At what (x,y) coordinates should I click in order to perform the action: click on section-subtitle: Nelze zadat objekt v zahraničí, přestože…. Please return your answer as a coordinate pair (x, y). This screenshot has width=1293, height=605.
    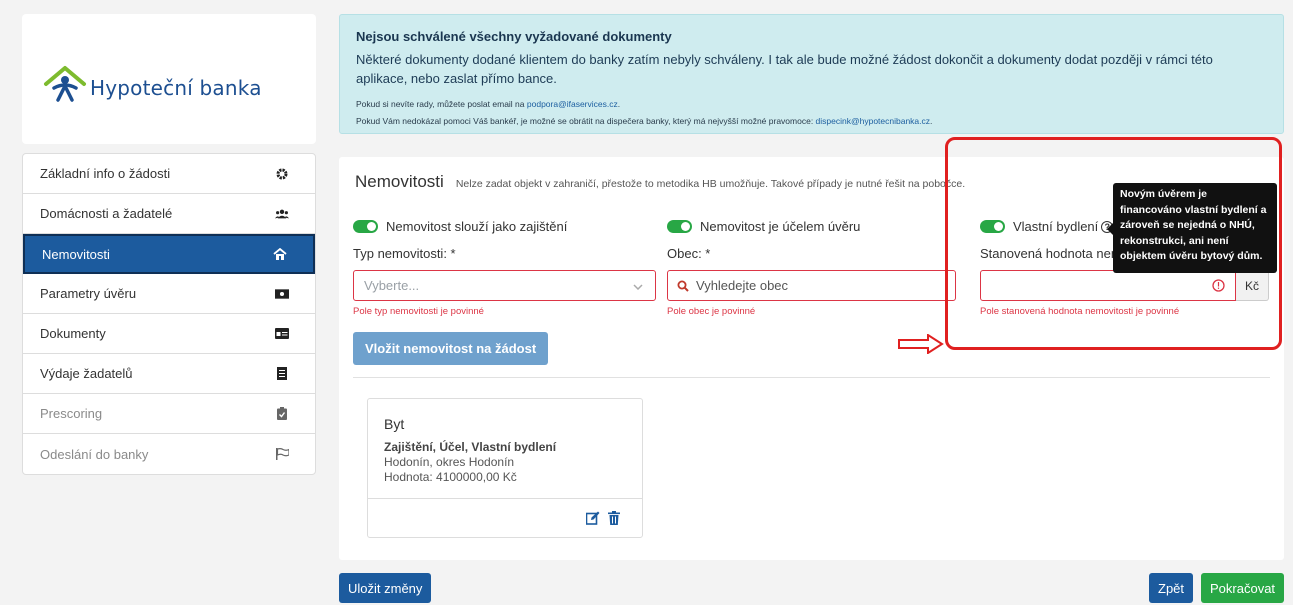
    Looking at the image, I should click on (710, 184).